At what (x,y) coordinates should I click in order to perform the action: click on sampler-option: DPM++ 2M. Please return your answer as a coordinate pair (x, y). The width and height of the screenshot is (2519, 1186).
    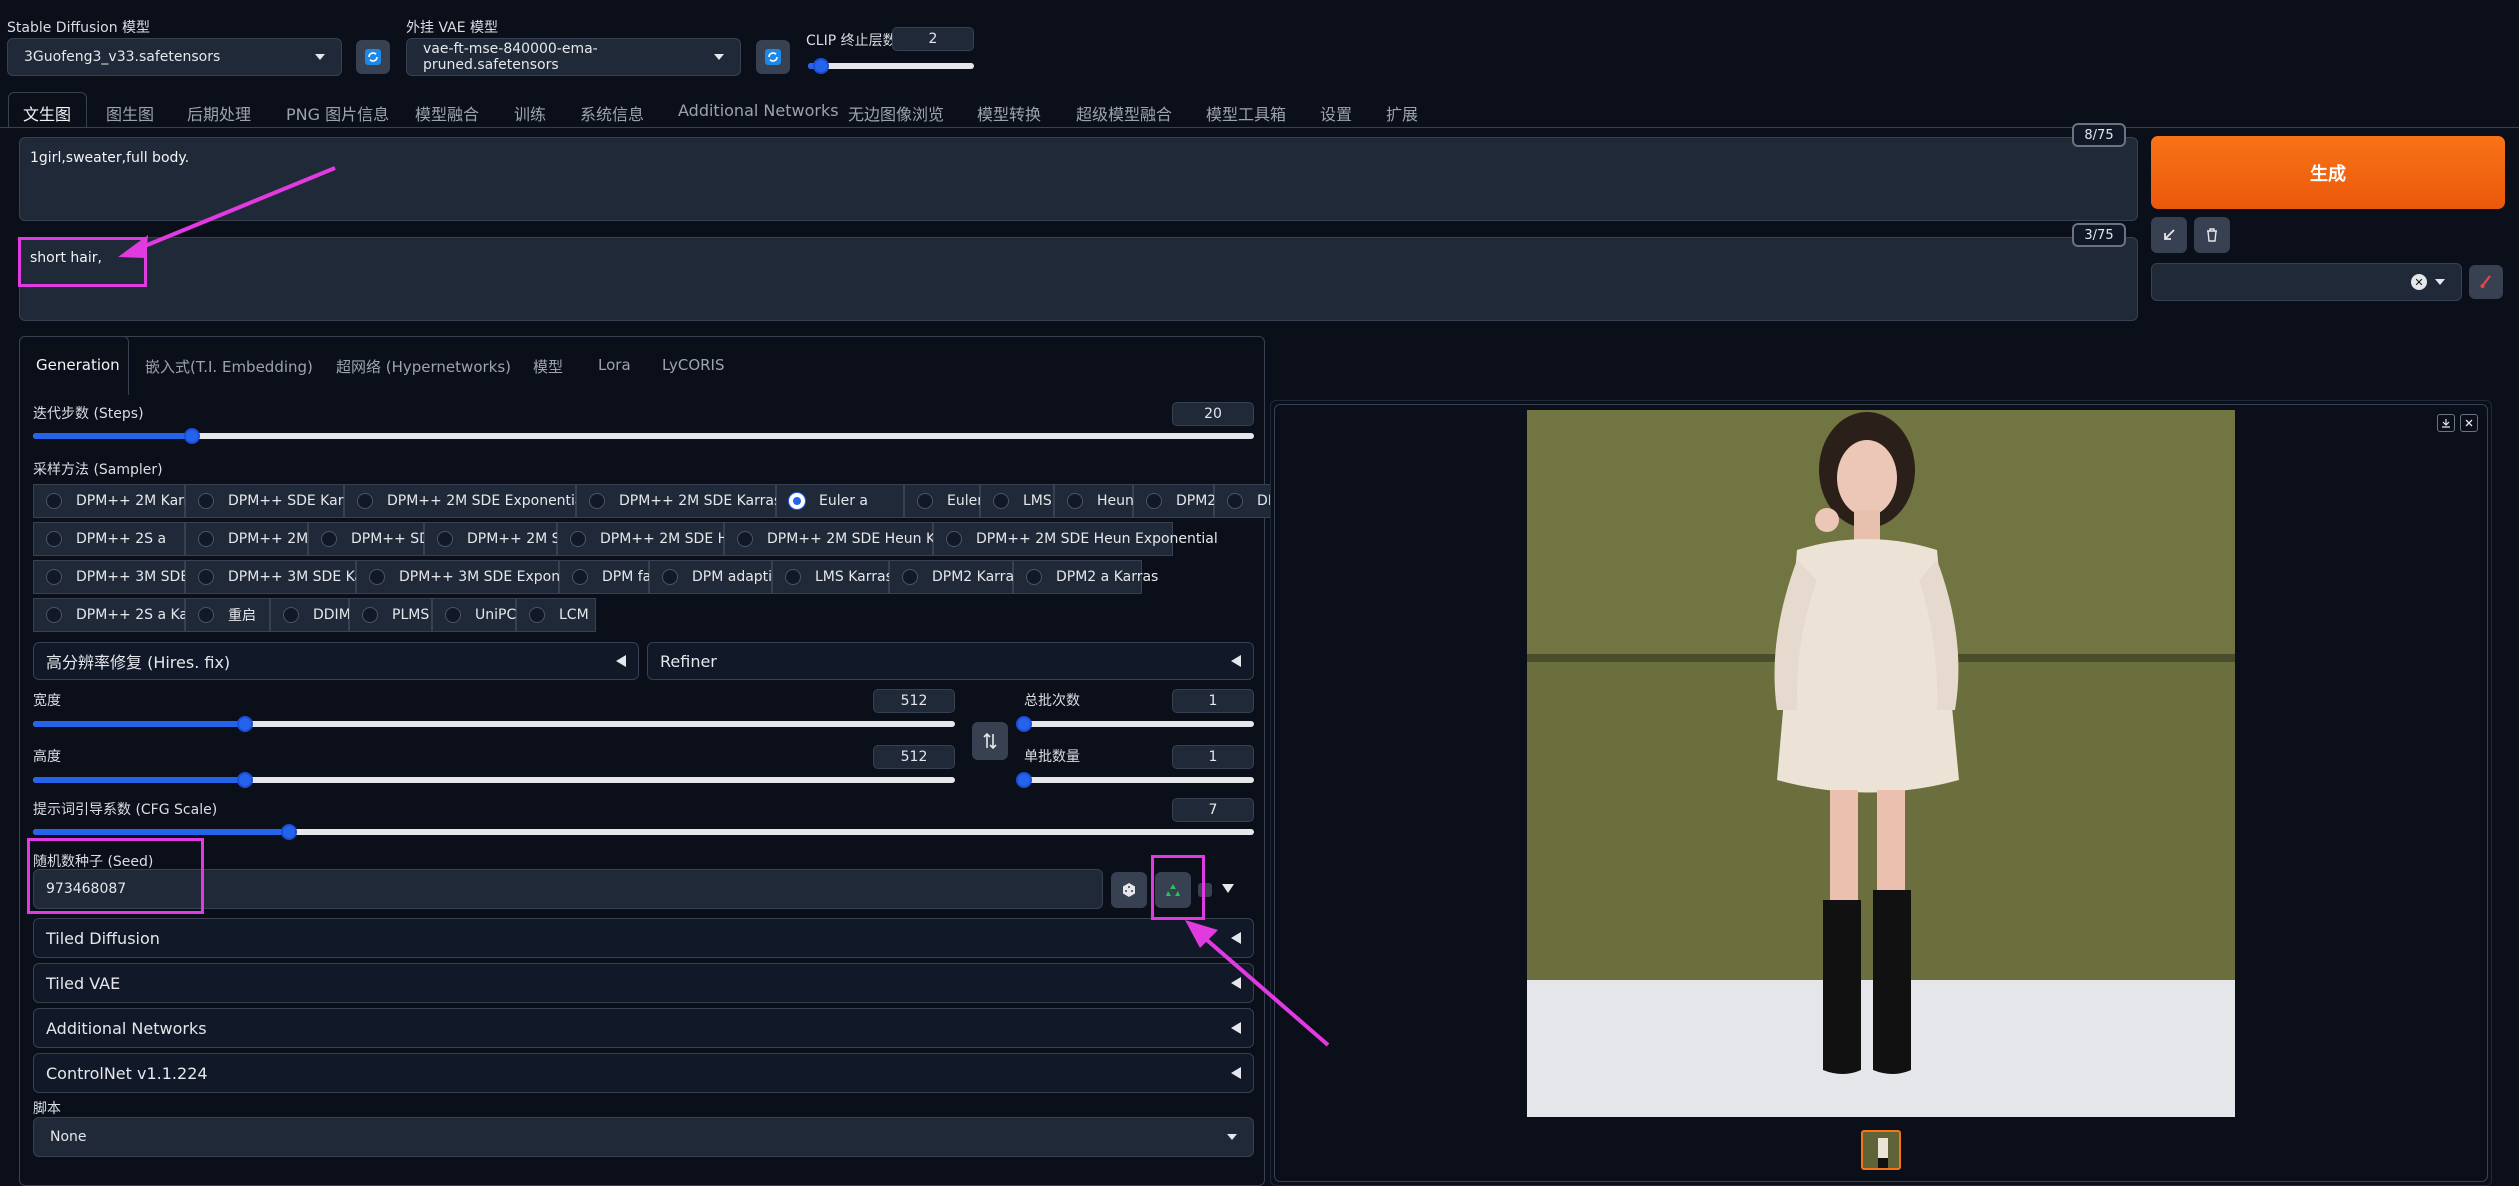
    Looking at the image, I should click on (246, 539).